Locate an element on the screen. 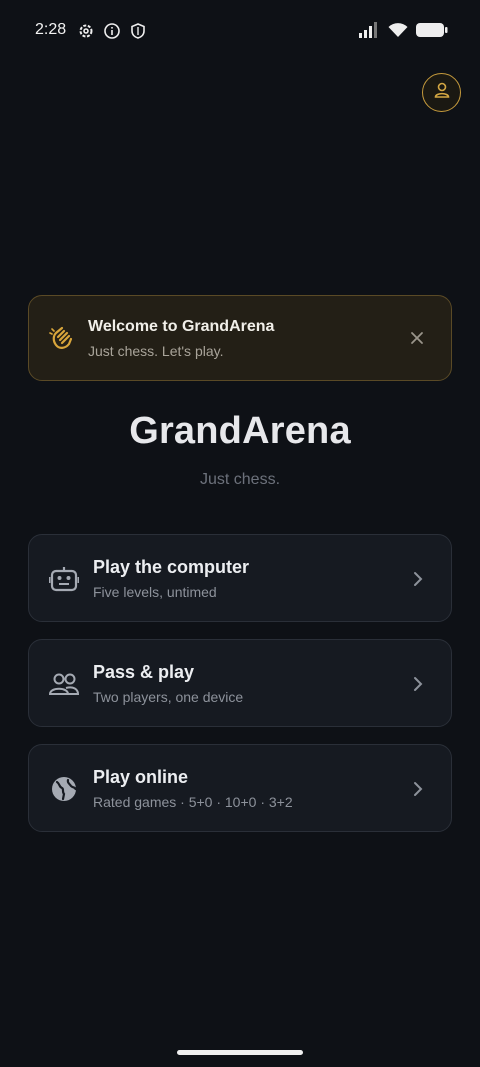 The image size is (480, 1067). close-banner-button is located at coordinates (417, 338).